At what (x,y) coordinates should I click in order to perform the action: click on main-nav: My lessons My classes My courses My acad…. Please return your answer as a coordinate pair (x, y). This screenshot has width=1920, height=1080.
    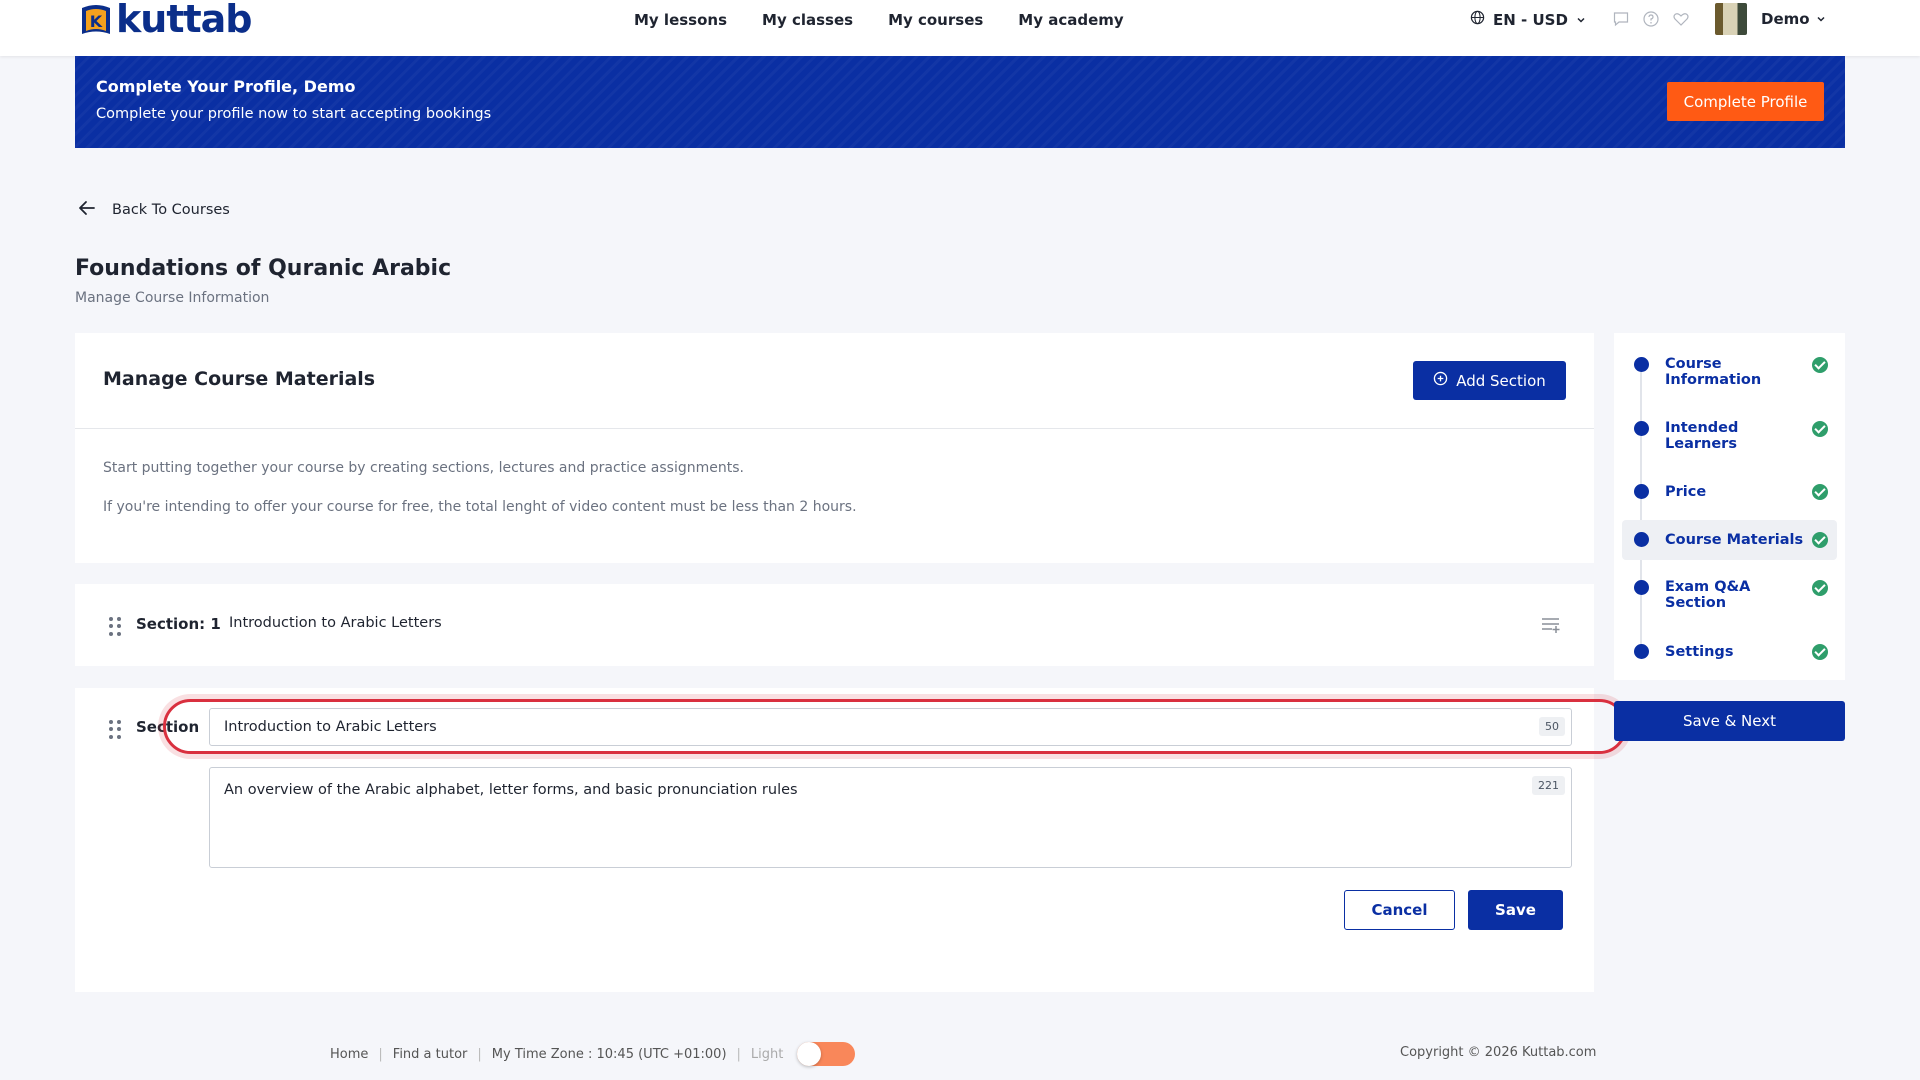
    Looking at the image, I should click on (879, 20).